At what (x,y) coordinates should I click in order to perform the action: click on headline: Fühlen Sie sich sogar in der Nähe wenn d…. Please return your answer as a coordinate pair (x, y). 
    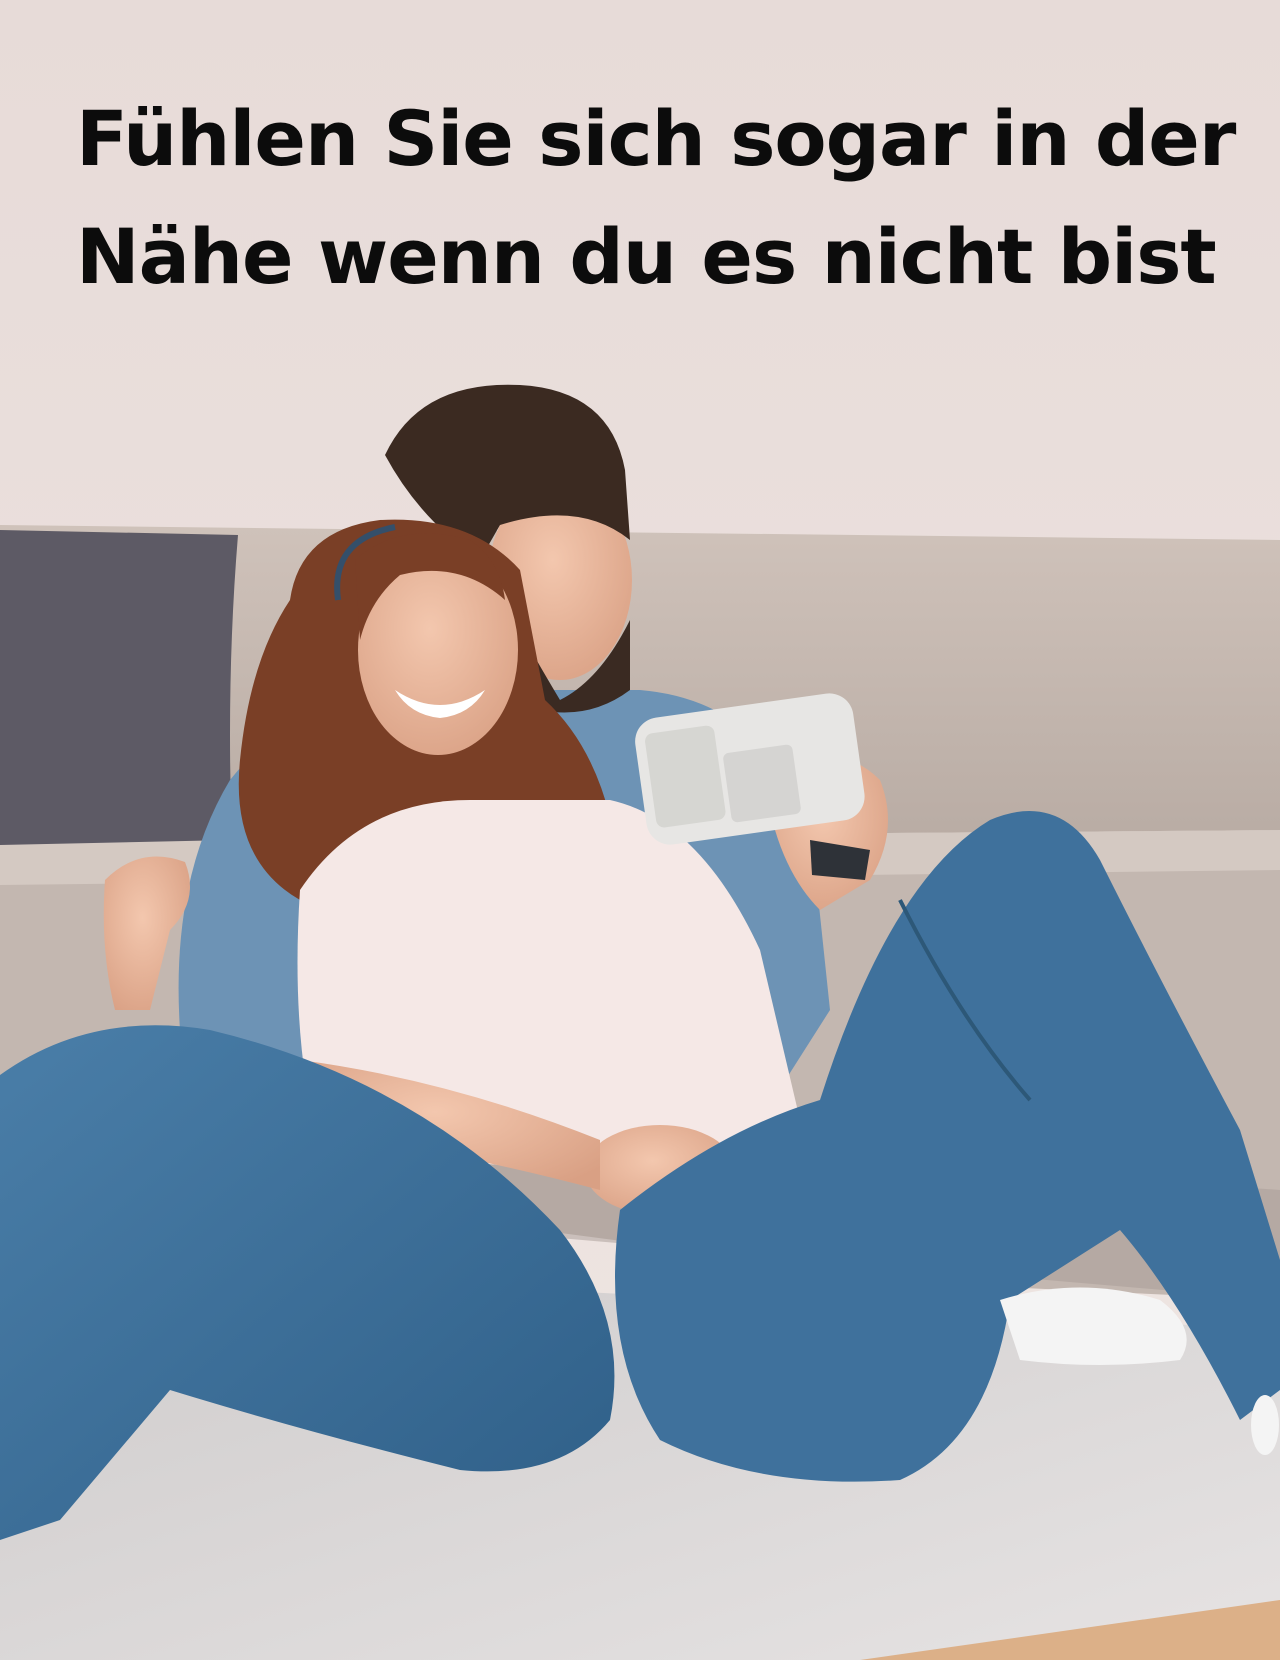
    Looking at the image, I should click on (656, 198).